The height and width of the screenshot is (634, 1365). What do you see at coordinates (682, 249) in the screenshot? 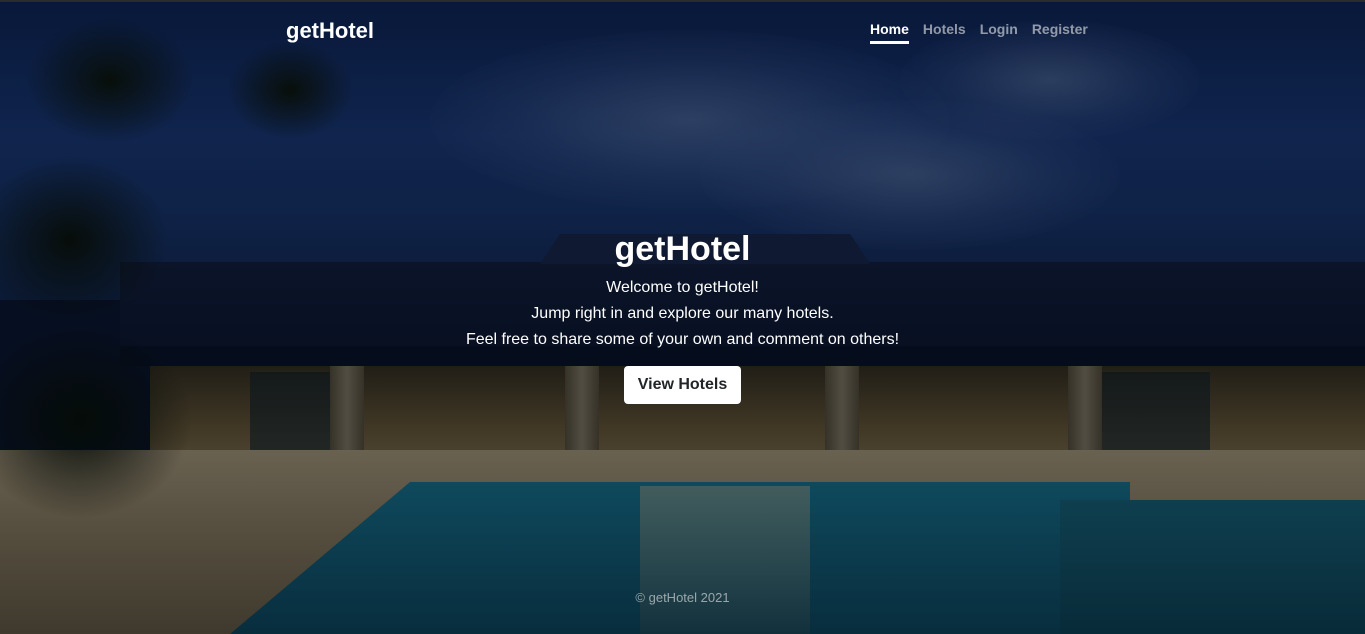
I see `hero-title: getHotel` at bounding box center [682, 249].